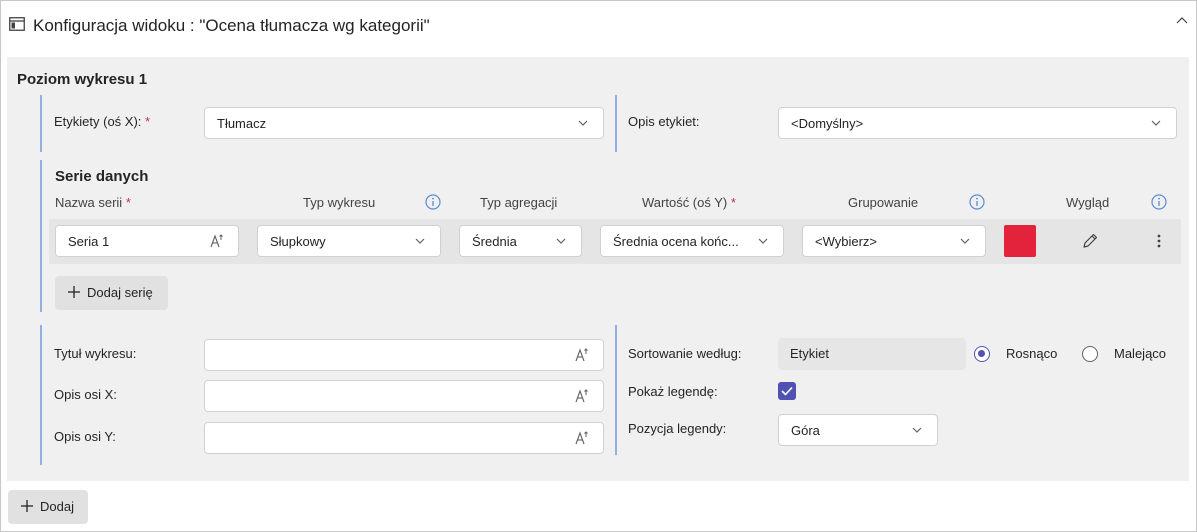 This screenshot has width=1197, height=532. What do you see at coordinates (685, 353) in the screenshot?
I see `sort-by-label: Sortowanie według:` at bounding box center [685, 353].